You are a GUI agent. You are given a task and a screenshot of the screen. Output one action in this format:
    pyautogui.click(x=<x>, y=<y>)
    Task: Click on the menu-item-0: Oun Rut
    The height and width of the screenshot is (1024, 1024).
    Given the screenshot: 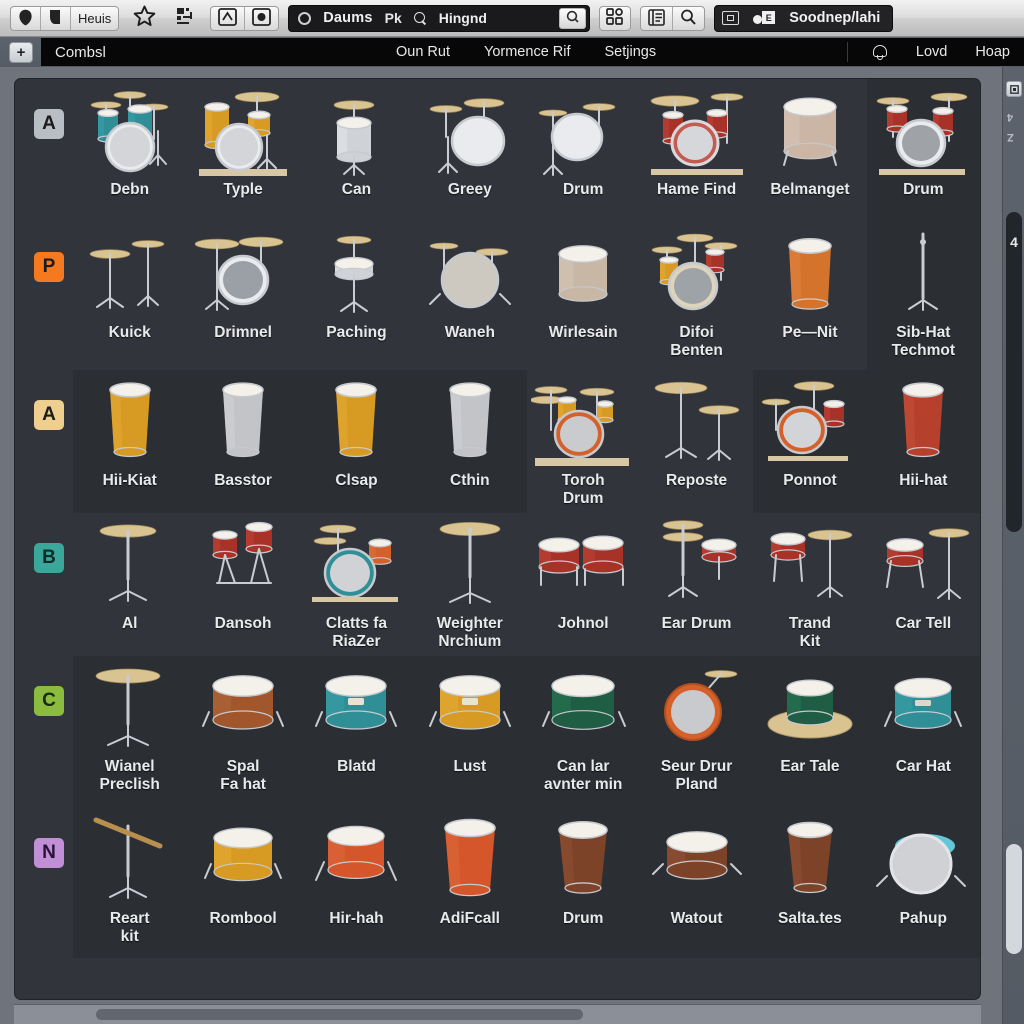 What is the action you would take?
    pyautogui.click(x=423, y=52)
    